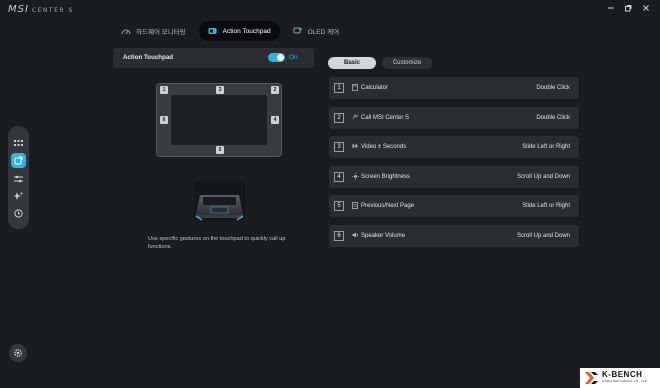 This screenshot has width=660, height=388. What do you see at coordinates (323, 32) in the screenshot?
I see `tab-label: OLED 케어` at bounding box center [323, 32].